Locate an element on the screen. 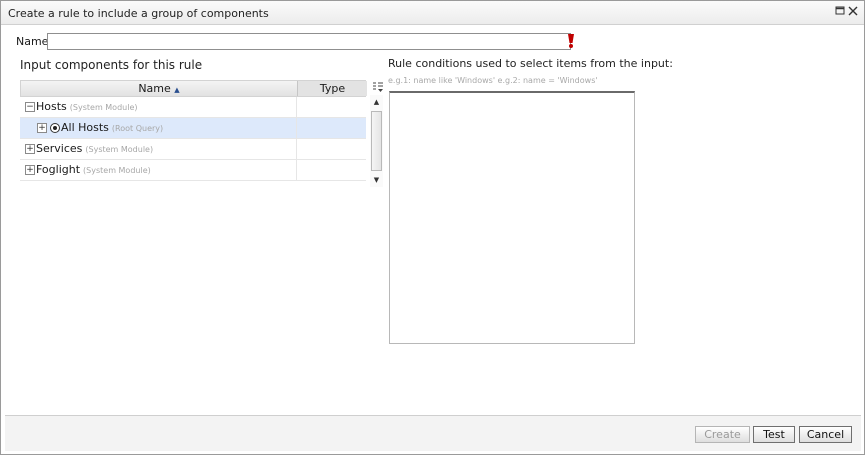 The width and height of the screenshot is (865, 455). name-label: Name is located at coordinates (32, 41).